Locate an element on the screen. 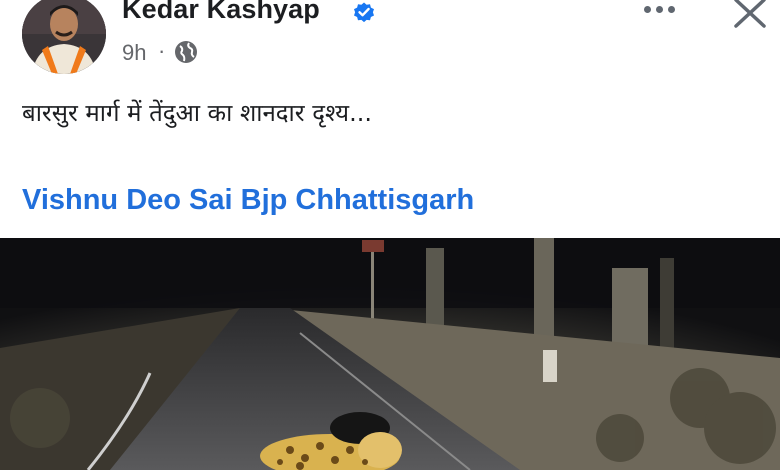 This screenshot has width=780, height=470. close-icon is located at coordinates (750, 15).